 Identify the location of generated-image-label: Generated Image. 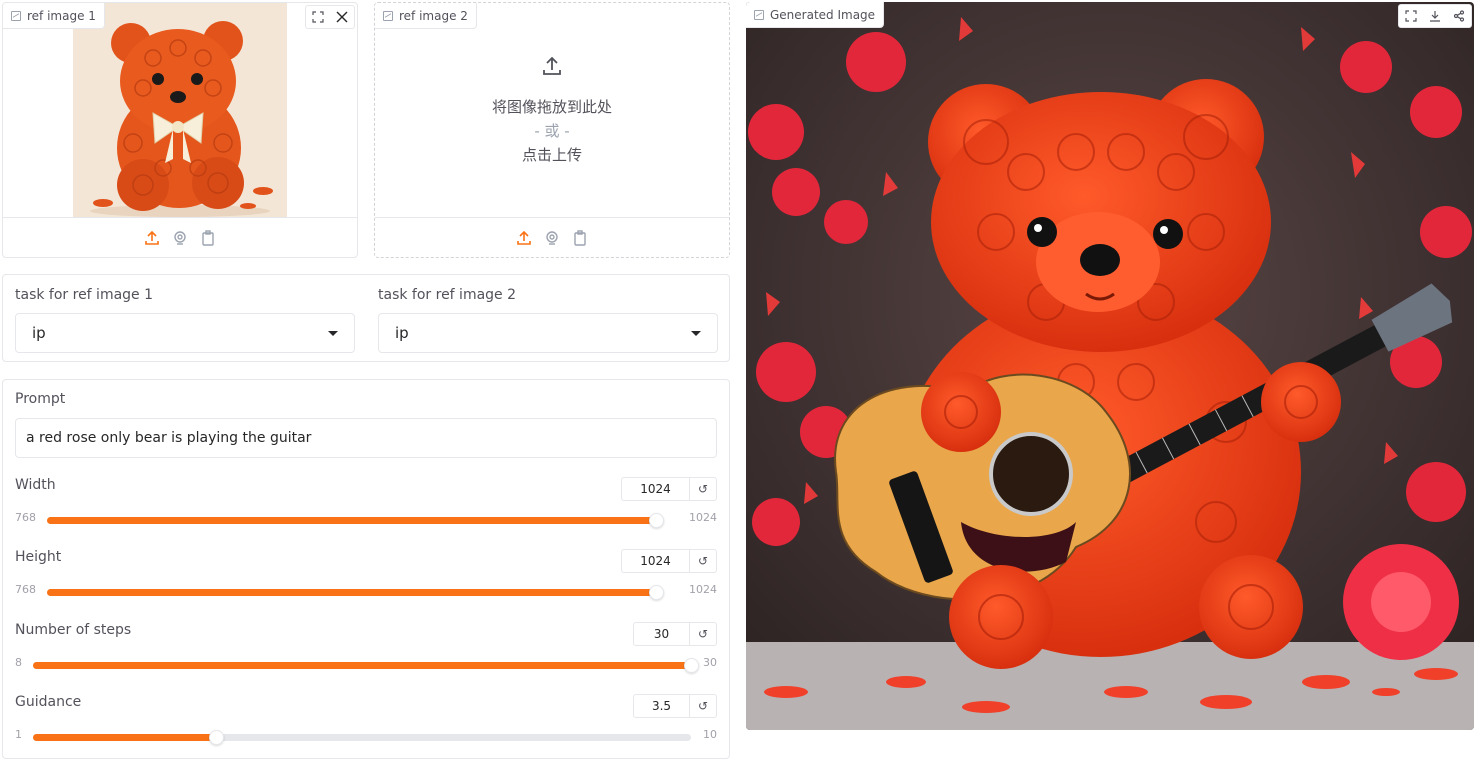
(823, 14).